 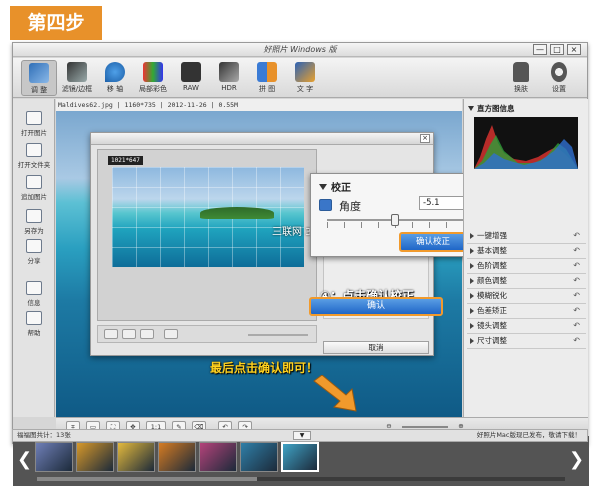 I want to click on filmstrip-prev-icon: ❮, so click(x=24, y=460).